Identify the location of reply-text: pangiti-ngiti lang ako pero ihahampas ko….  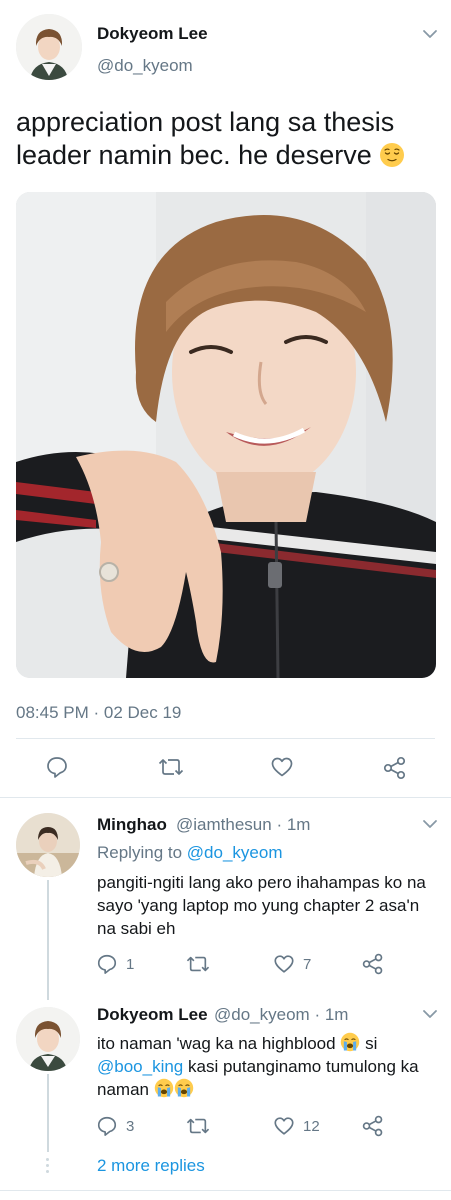
(261, 905).